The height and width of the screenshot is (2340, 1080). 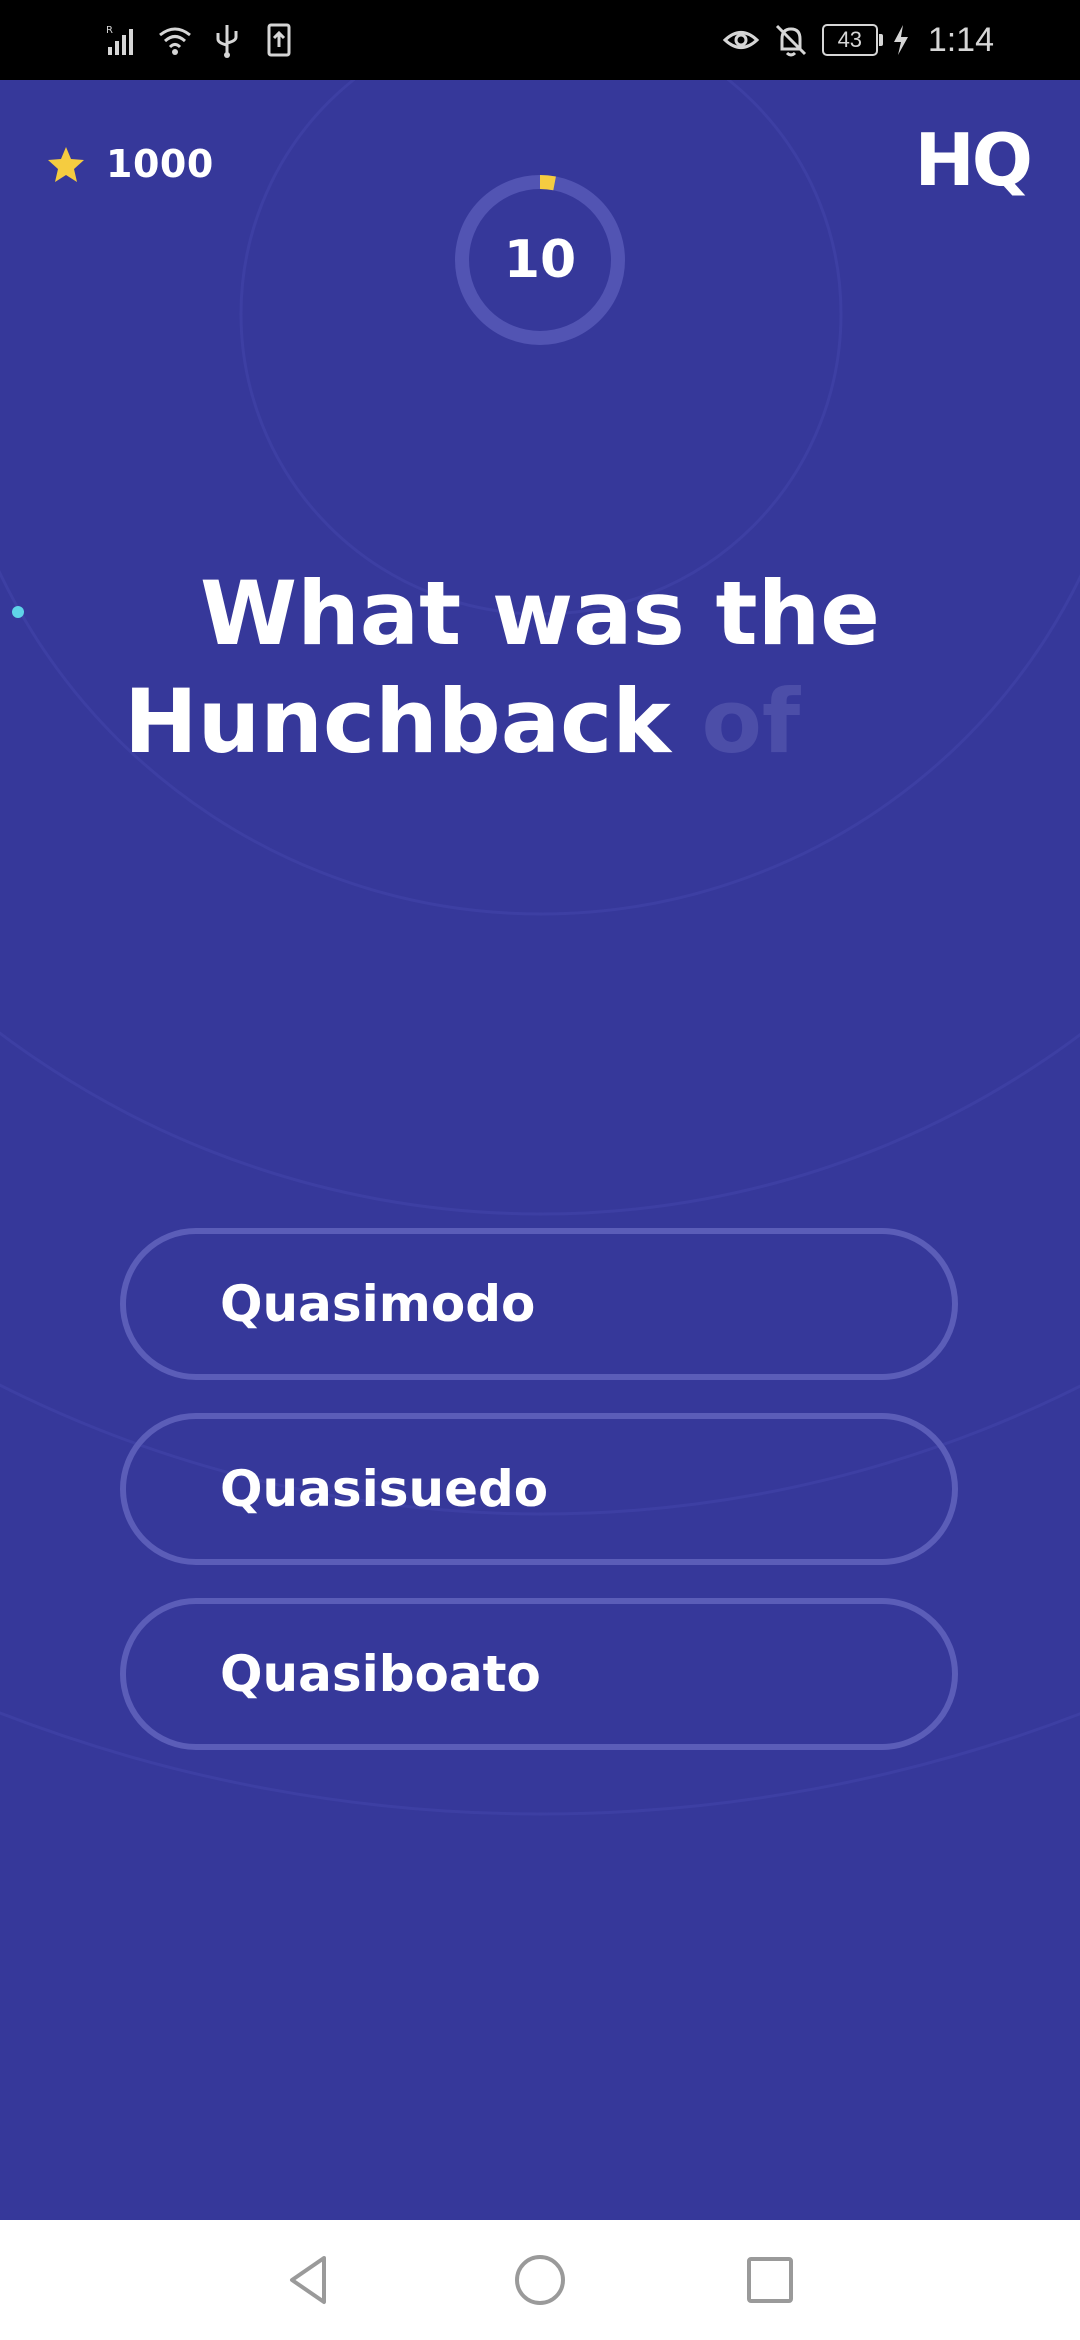 What do you see at coordinates (201, 40) in the screenshot?
I see `status-left-icons: R` at bounding box center [201, 40].